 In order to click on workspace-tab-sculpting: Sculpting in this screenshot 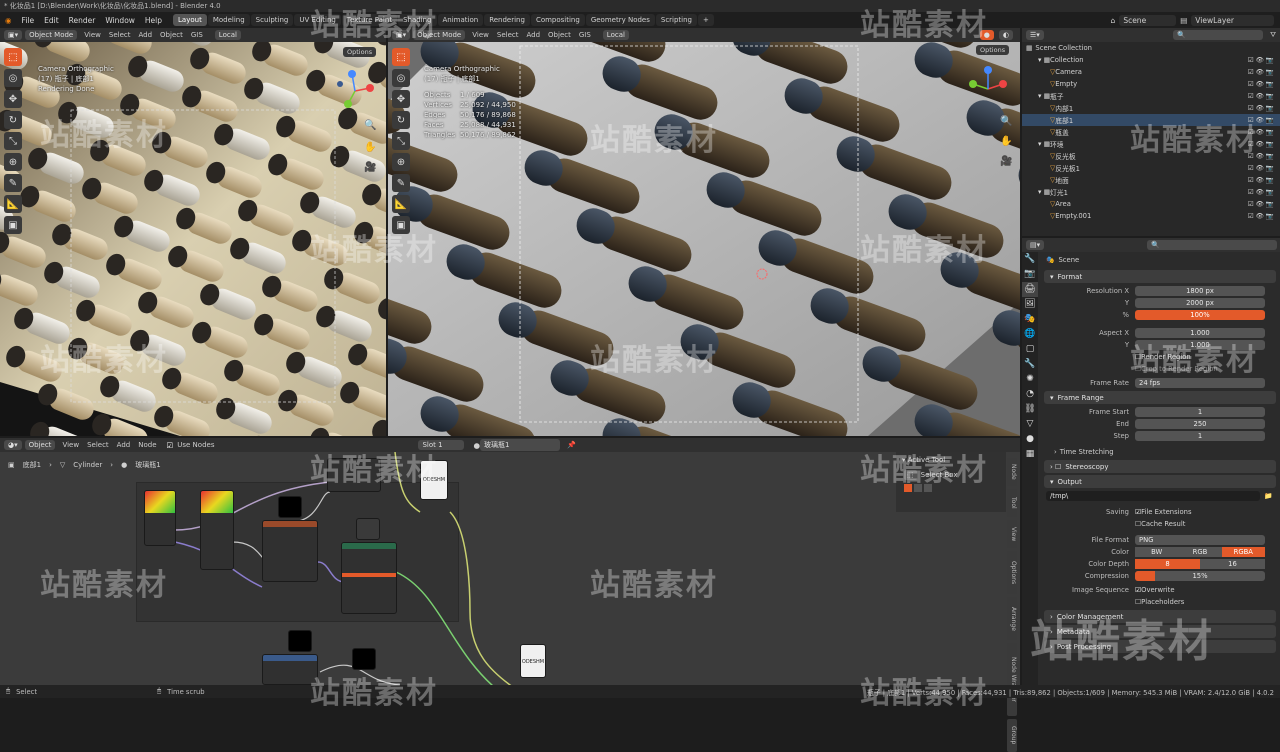, I will do `click(272, 20)`.